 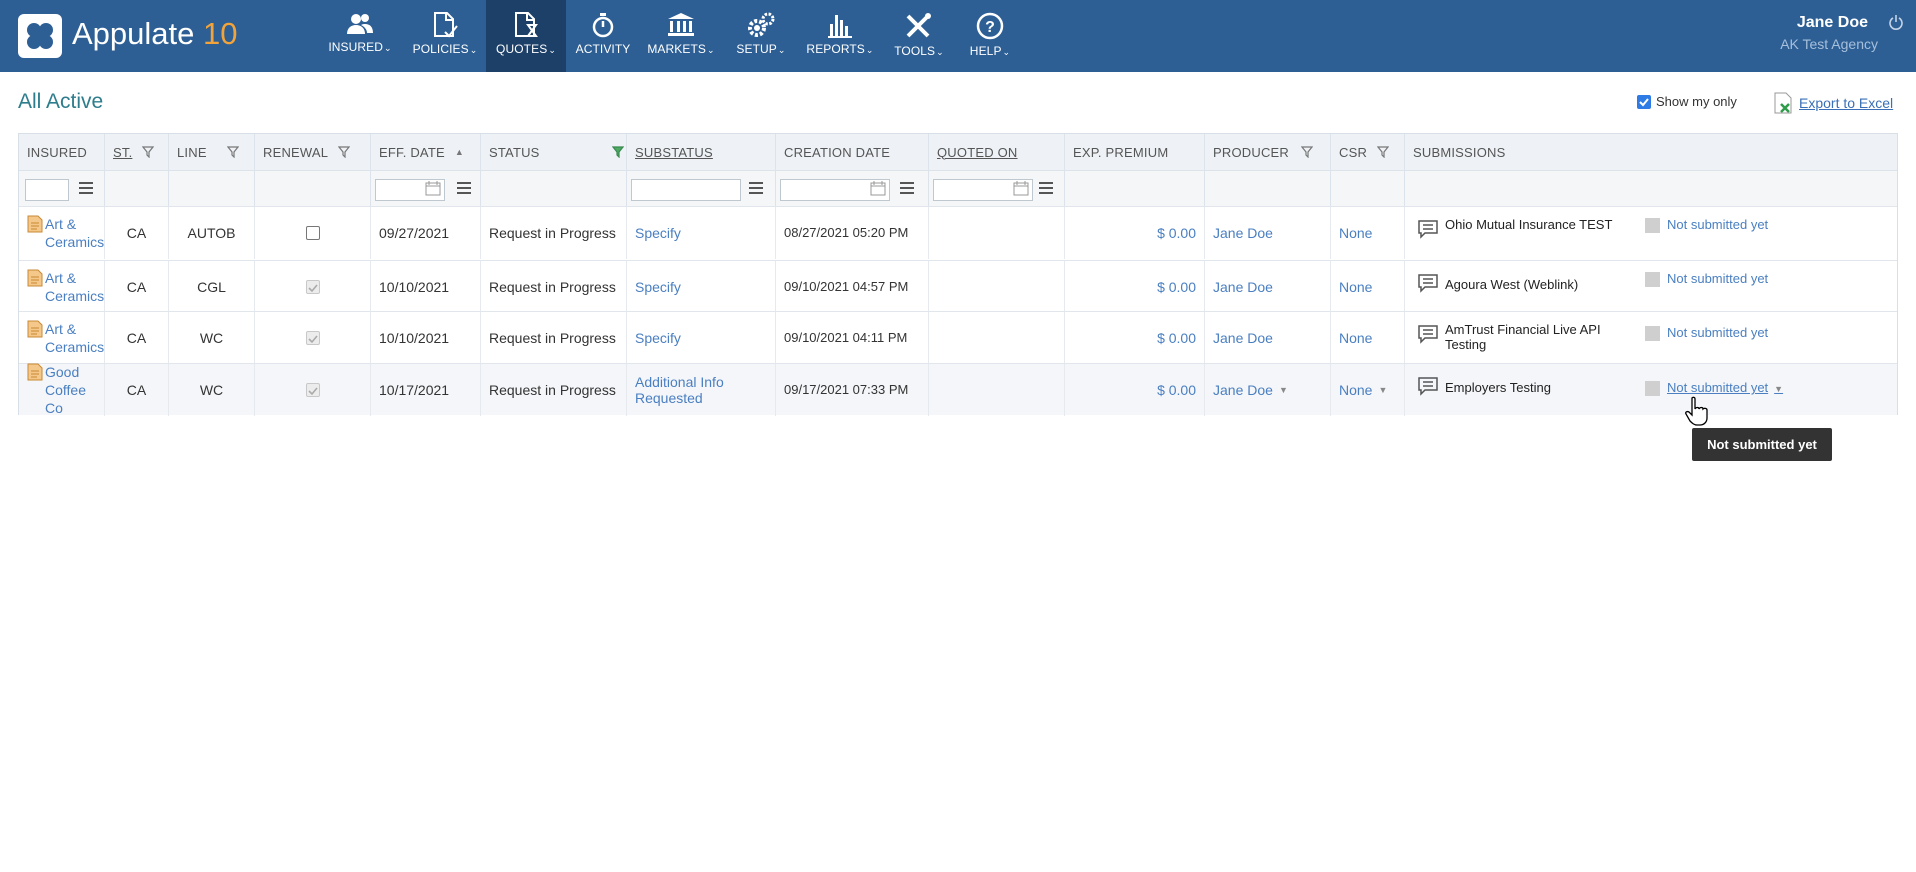 What do you see at coordinates (312, 233) in the screenshot?
I see `renewal-checkbox` at bounding box center [312, 233].